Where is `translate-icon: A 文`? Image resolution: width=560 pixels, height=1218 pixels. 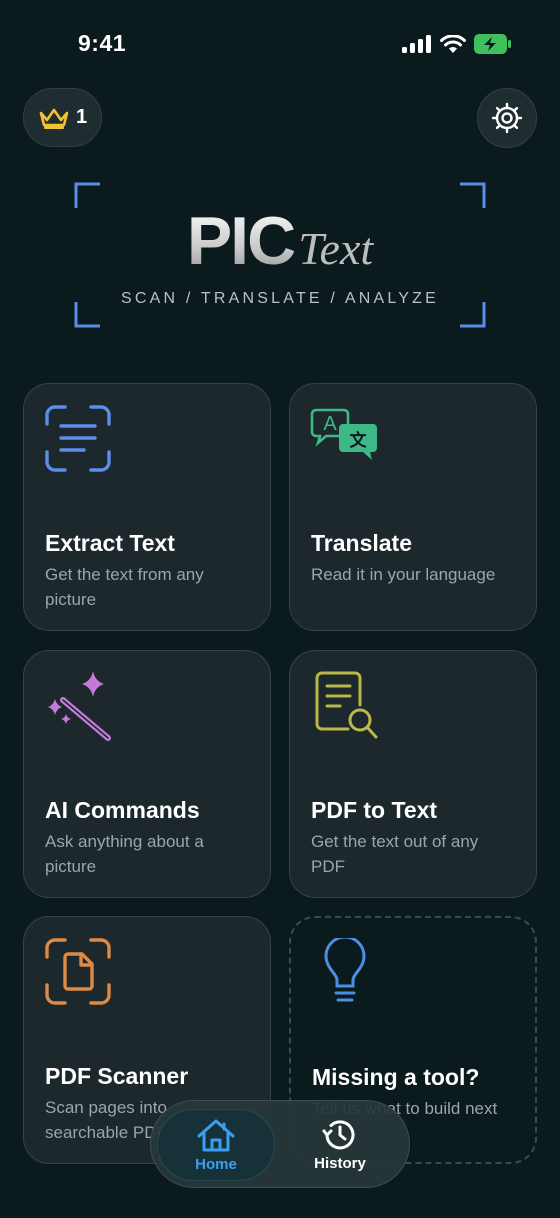
translate-icon: A 文 is located at coordinates (343, 434).